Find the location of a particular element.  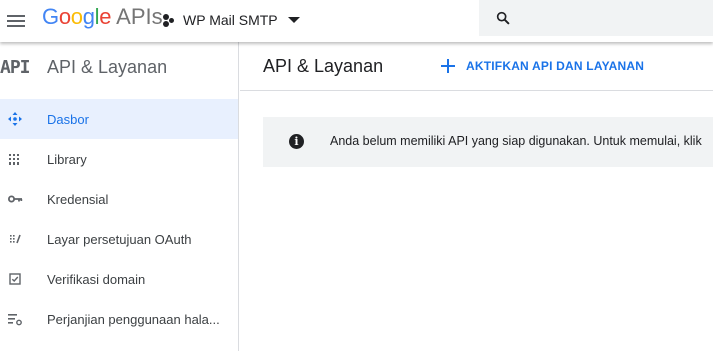

plus-icon is located at coordinates (448, 66).